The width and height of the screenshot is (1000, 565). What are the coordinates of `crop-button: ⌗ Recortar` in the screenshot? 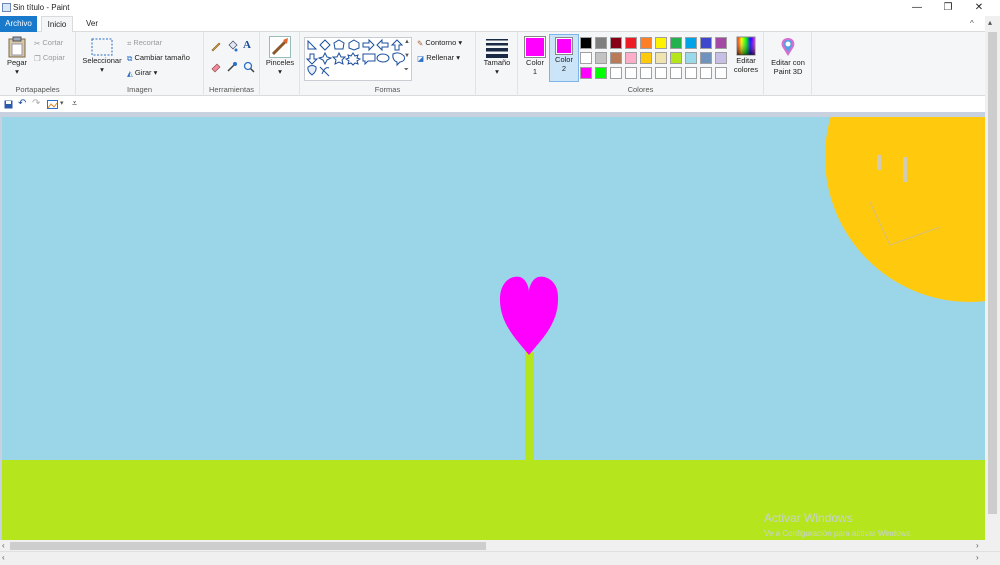 It's located at (144, 42).